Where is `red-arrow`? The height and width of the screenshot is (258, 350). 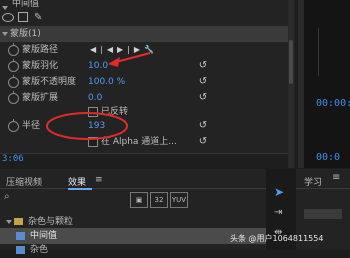 red-arrow is located at coordinates (129, 59).